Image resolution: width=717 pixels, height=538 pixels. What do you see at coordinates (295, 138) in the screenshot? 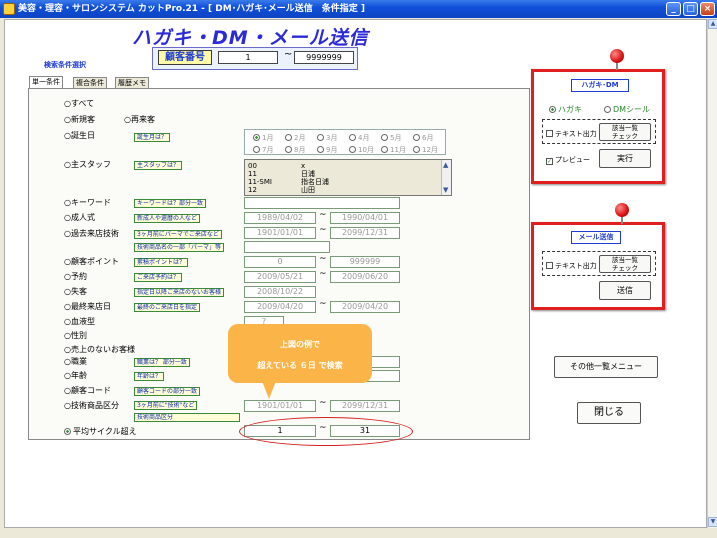
I see `month-2: 2月` at bounding box center [295, 138].